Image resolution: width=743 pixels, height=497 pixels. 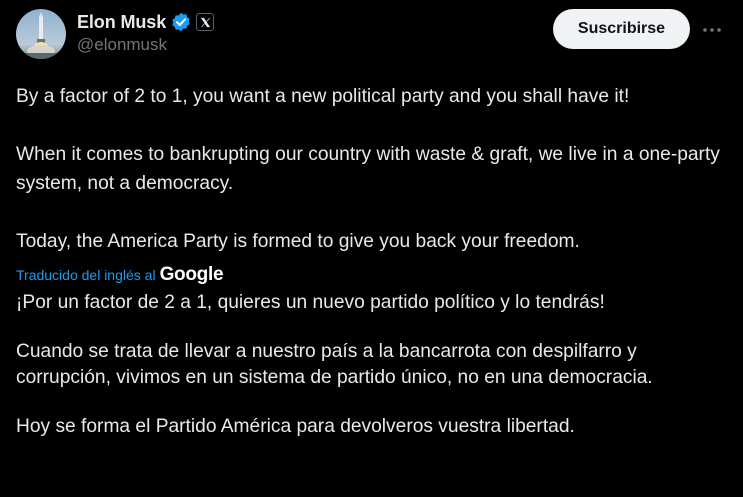 I want to click on x-logo-icon, so click(x=205, y=22).